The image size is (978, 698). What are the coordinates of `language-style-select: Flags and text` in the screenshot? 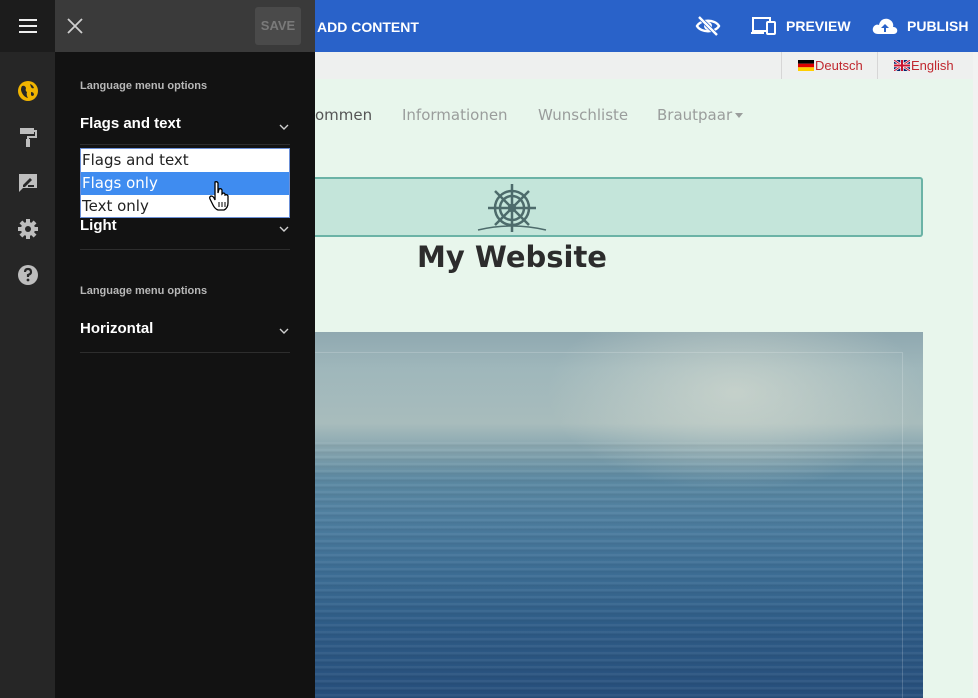 It's located at (185, 130).